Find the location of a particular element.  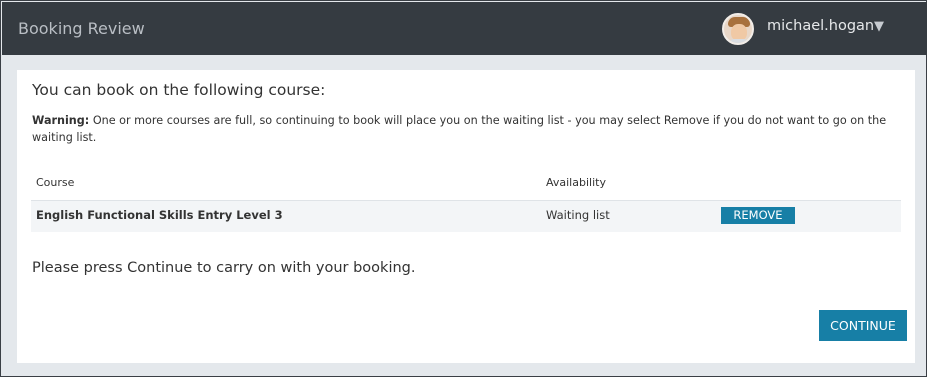

continue-button: CONTINUE is located at coordinates (863, 325).